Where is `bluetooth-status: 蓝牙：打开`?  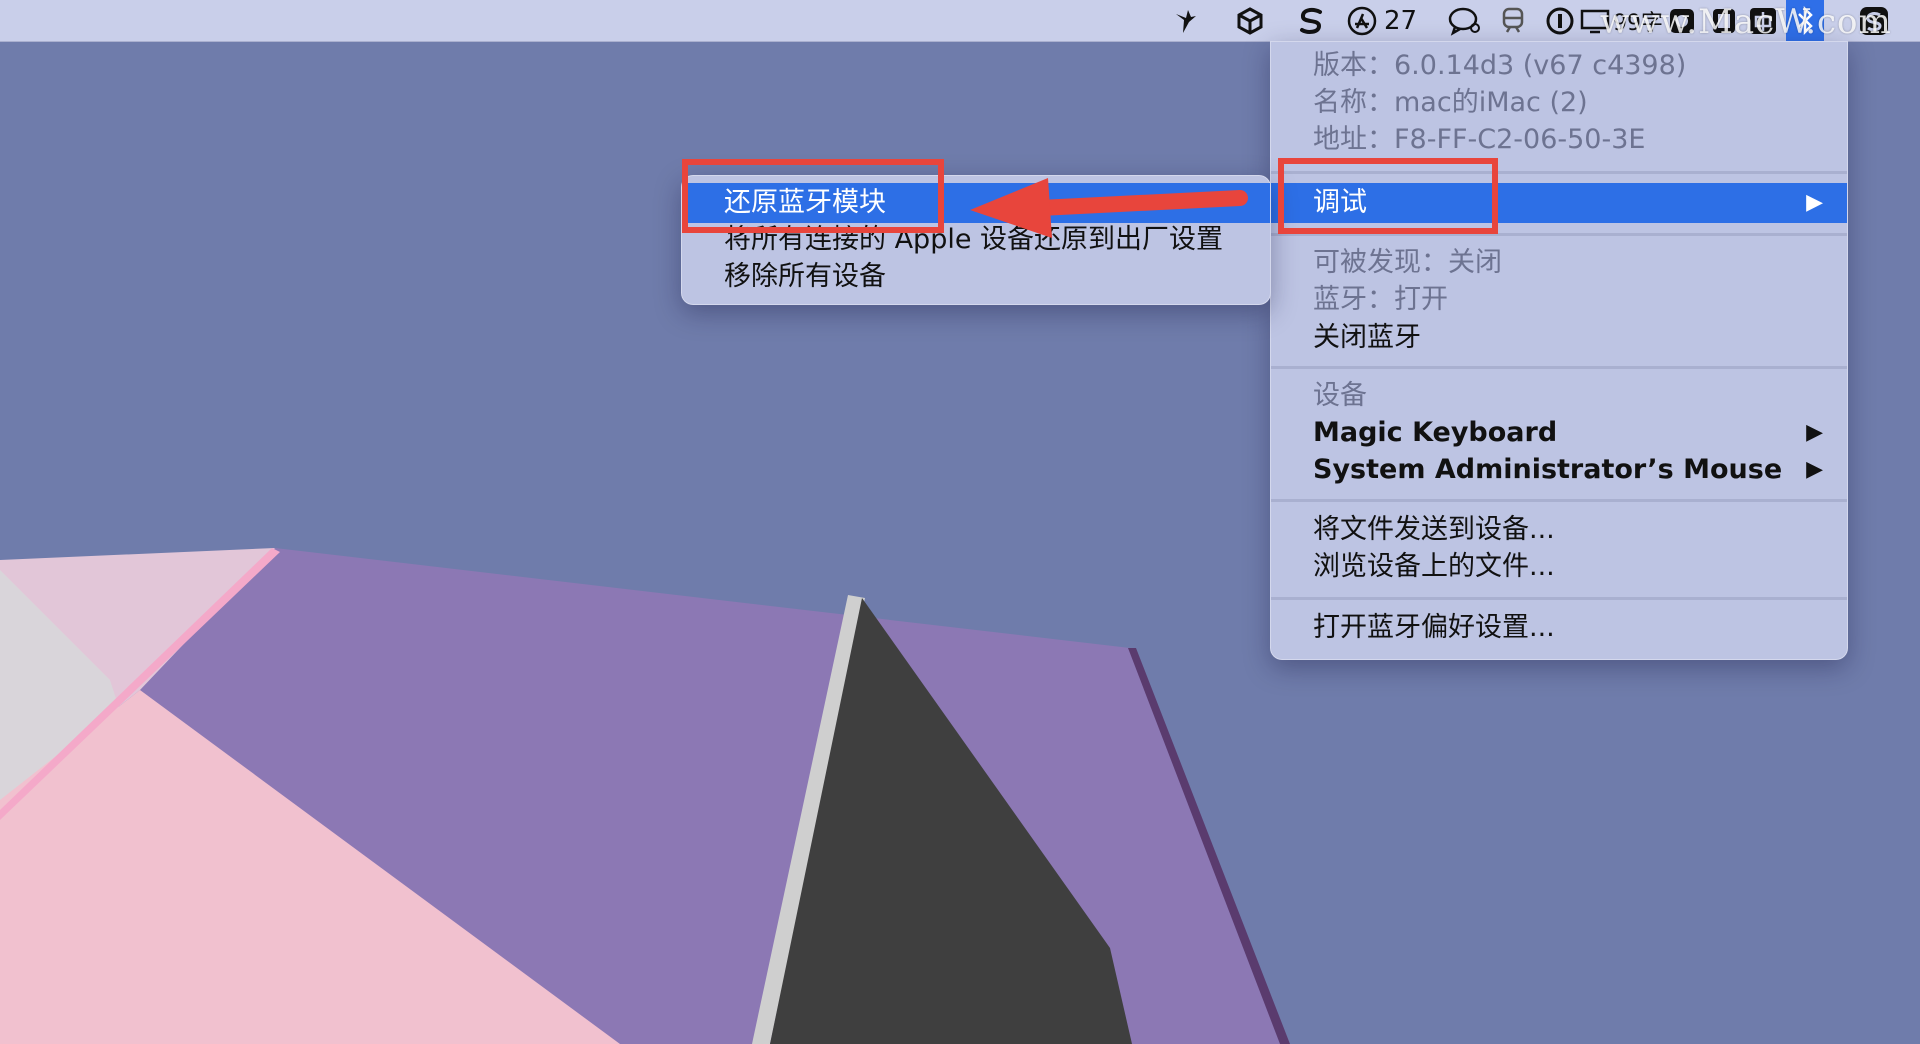
bluetooth-status: 蓝牙：打开 is located at coordinates (1380, 299).